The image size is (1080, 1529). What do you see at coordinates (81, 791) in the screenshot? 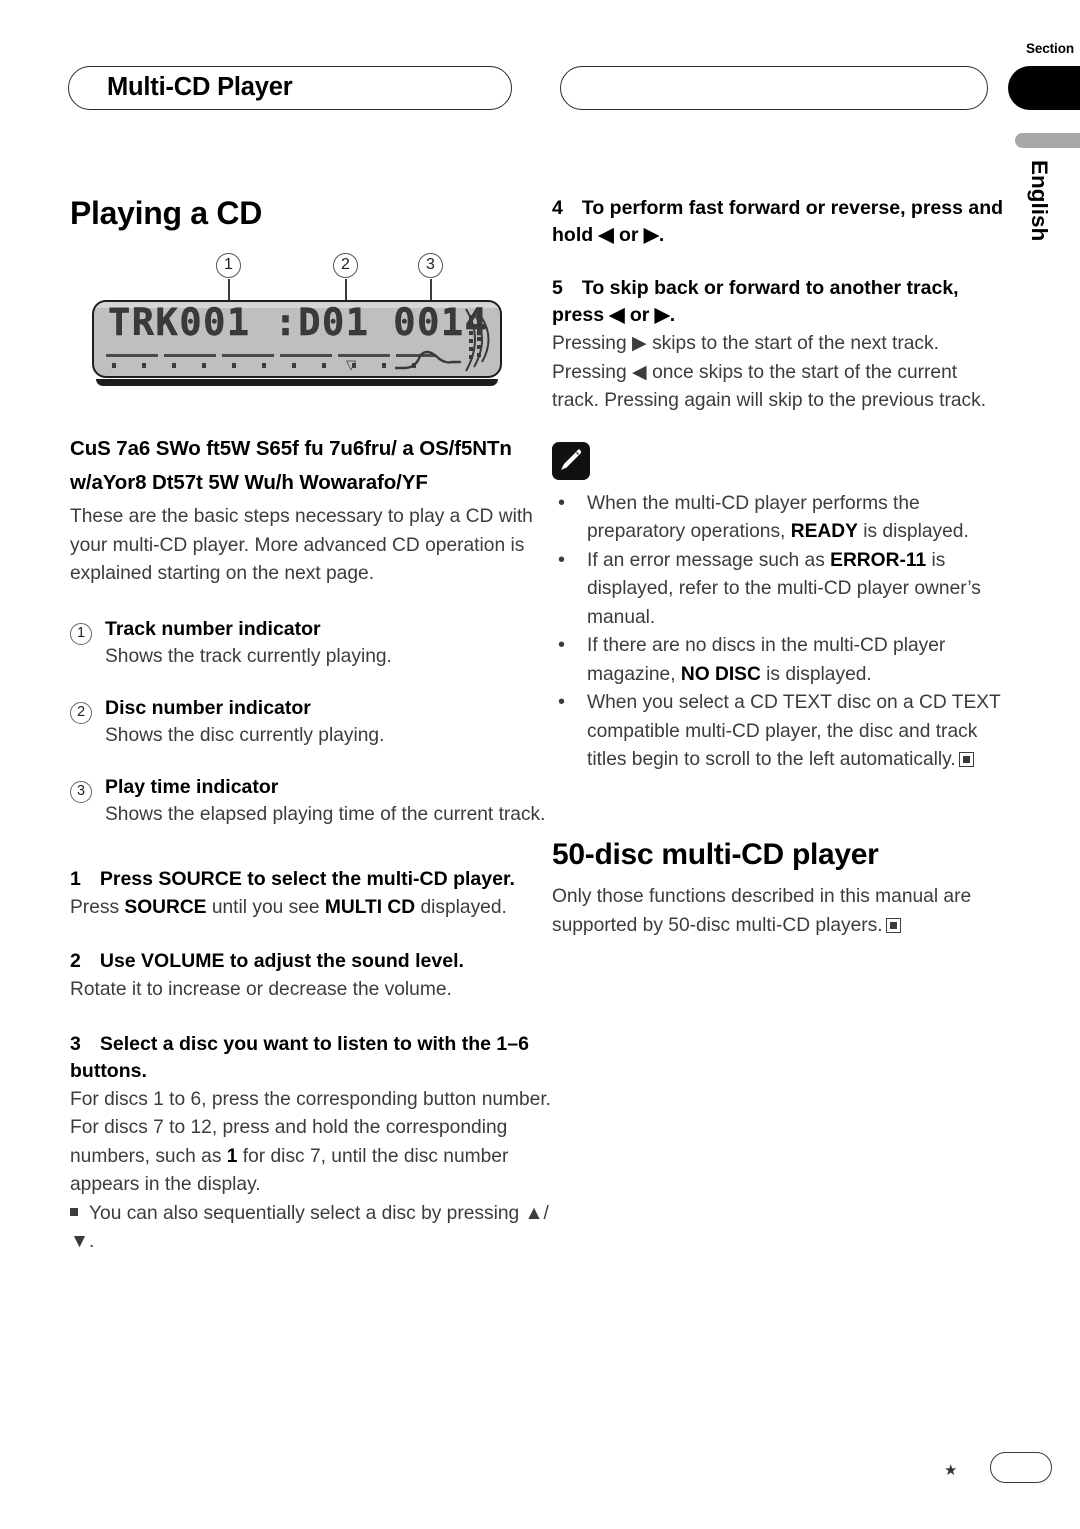
I see `indicator-number-3: 3` at bounding box center [81, 791].